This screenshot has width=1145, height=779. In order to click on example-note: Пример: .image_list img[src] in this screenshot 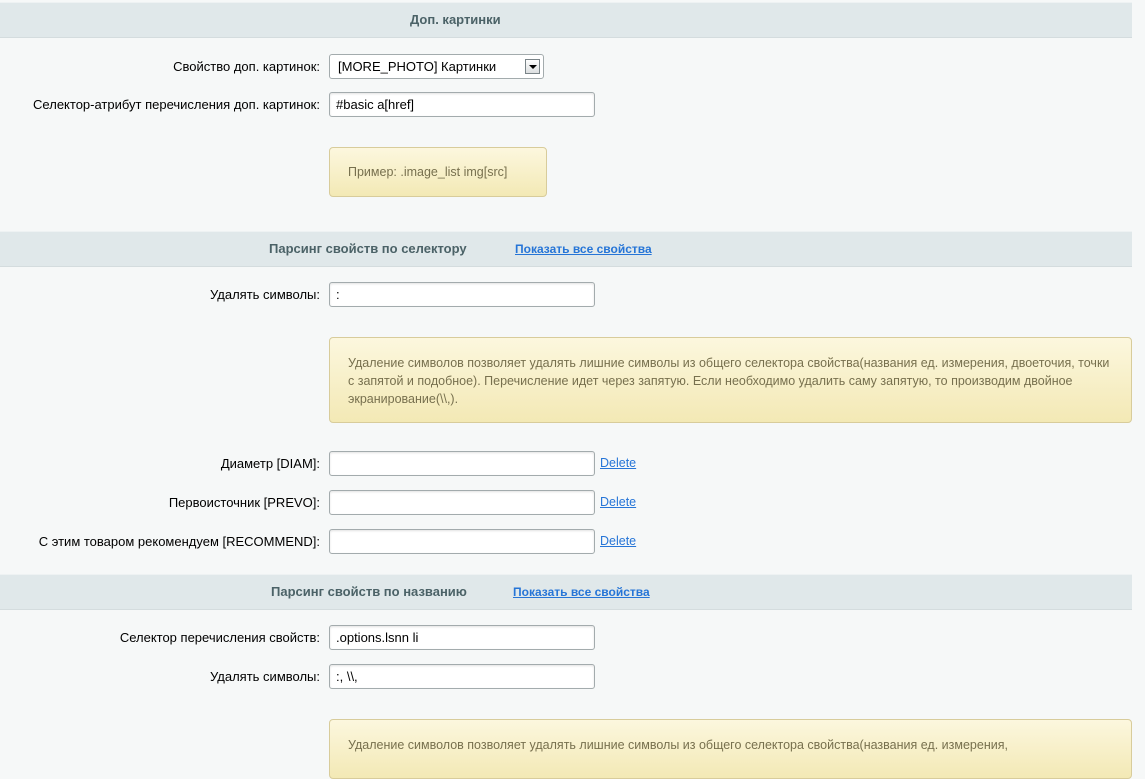, I will do `click(438, 172)`.